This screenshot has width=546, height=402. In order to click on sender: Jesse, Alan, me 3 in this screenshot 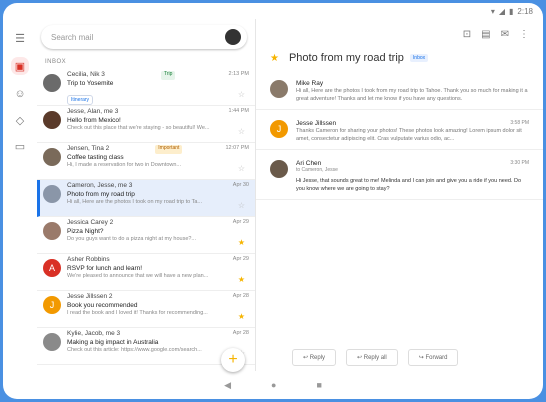, I will do `click(93, 111)`.